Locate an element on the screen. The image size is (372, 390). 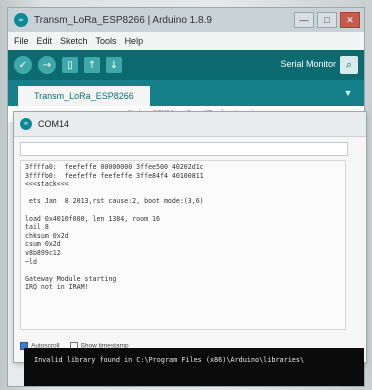
serial-output-line: ~ld is located at coordinates (31, 261).